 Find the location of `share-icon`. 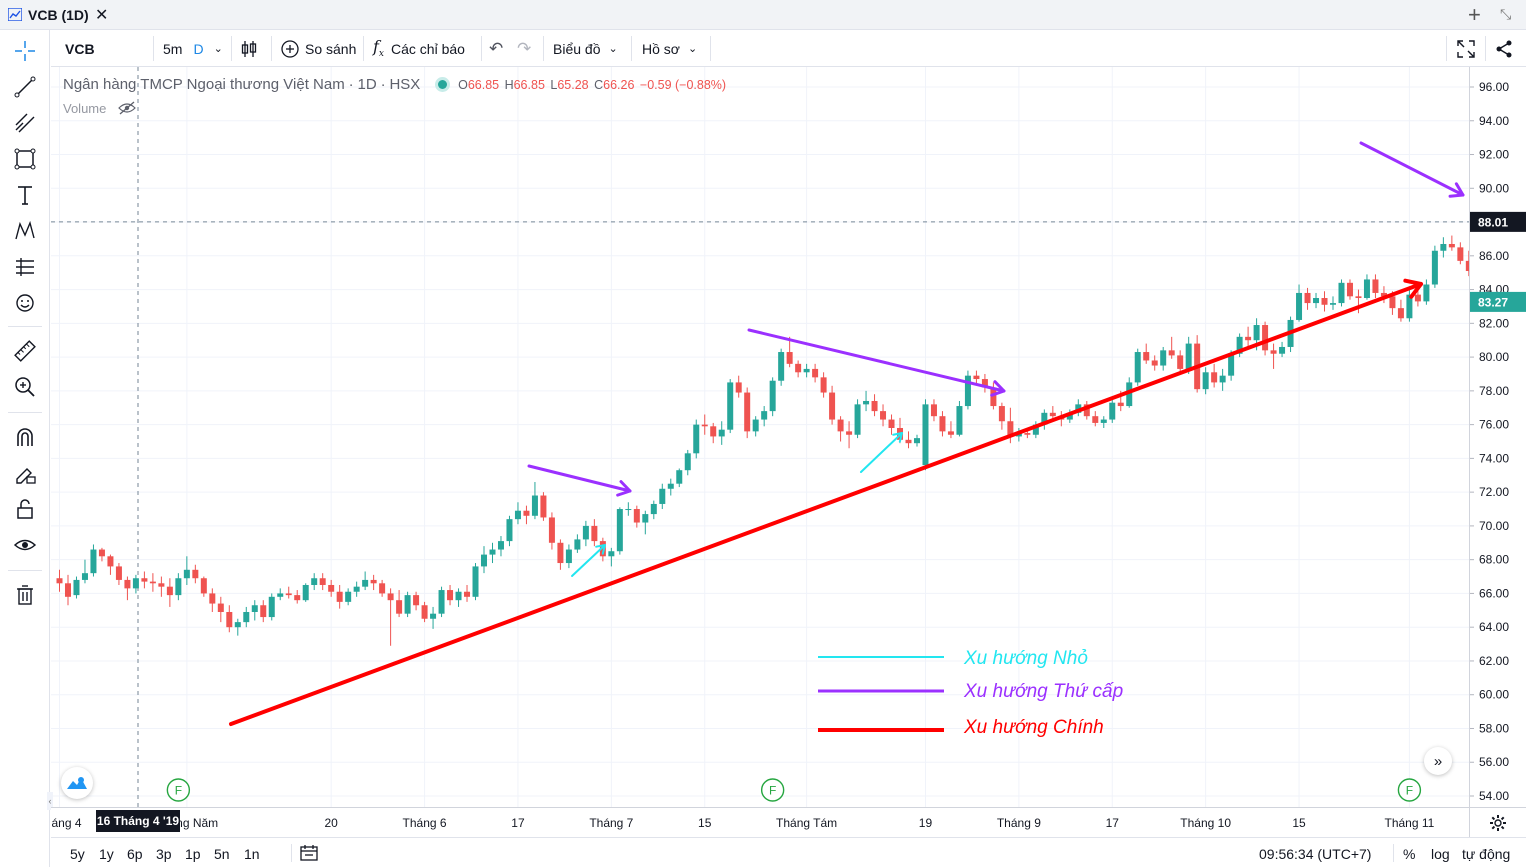

share-icon is located at coordinates (1504, 48).